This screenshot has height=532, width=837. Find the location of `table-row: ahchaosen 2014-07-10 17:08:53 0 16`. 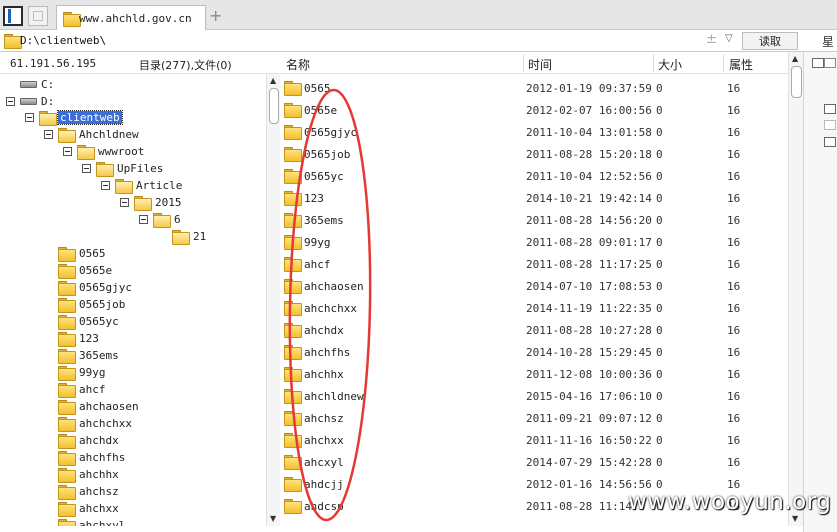

table-row: ahchaosen 2014-07-10 17:08:53 0 16 is located at coordinates (534, 286).